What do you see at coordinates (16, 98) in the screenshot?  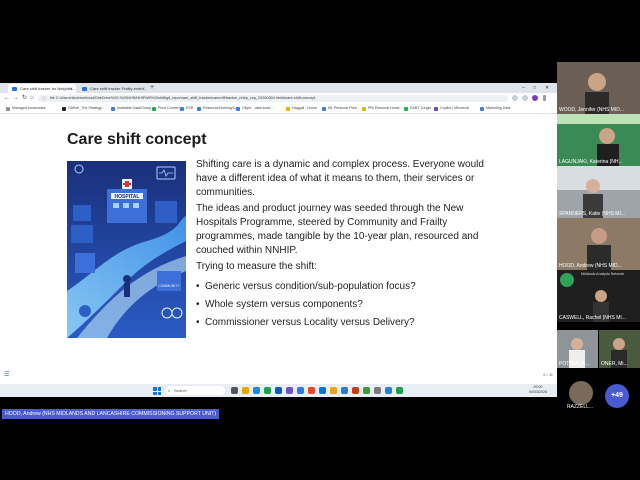 I see `forward-button: →` at bounding box center [16, 98].